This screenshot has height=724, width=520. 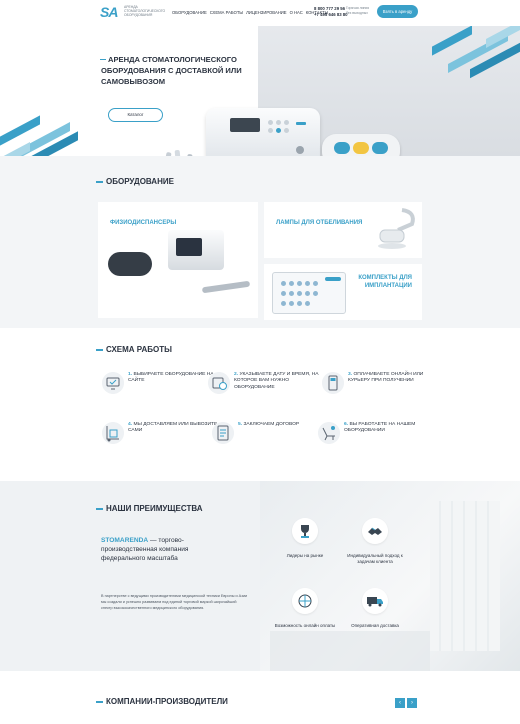 What do you see at coordinates (331, 15) in the screenshot?
I see `phone-secondary: +7 495 646 83 80` at bounding box center [331, 15].